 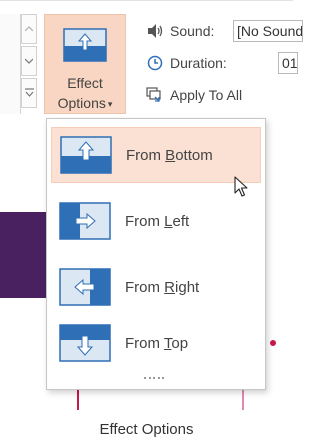 I want to click on gallery-expand-icon, so click(x=29, y=92).